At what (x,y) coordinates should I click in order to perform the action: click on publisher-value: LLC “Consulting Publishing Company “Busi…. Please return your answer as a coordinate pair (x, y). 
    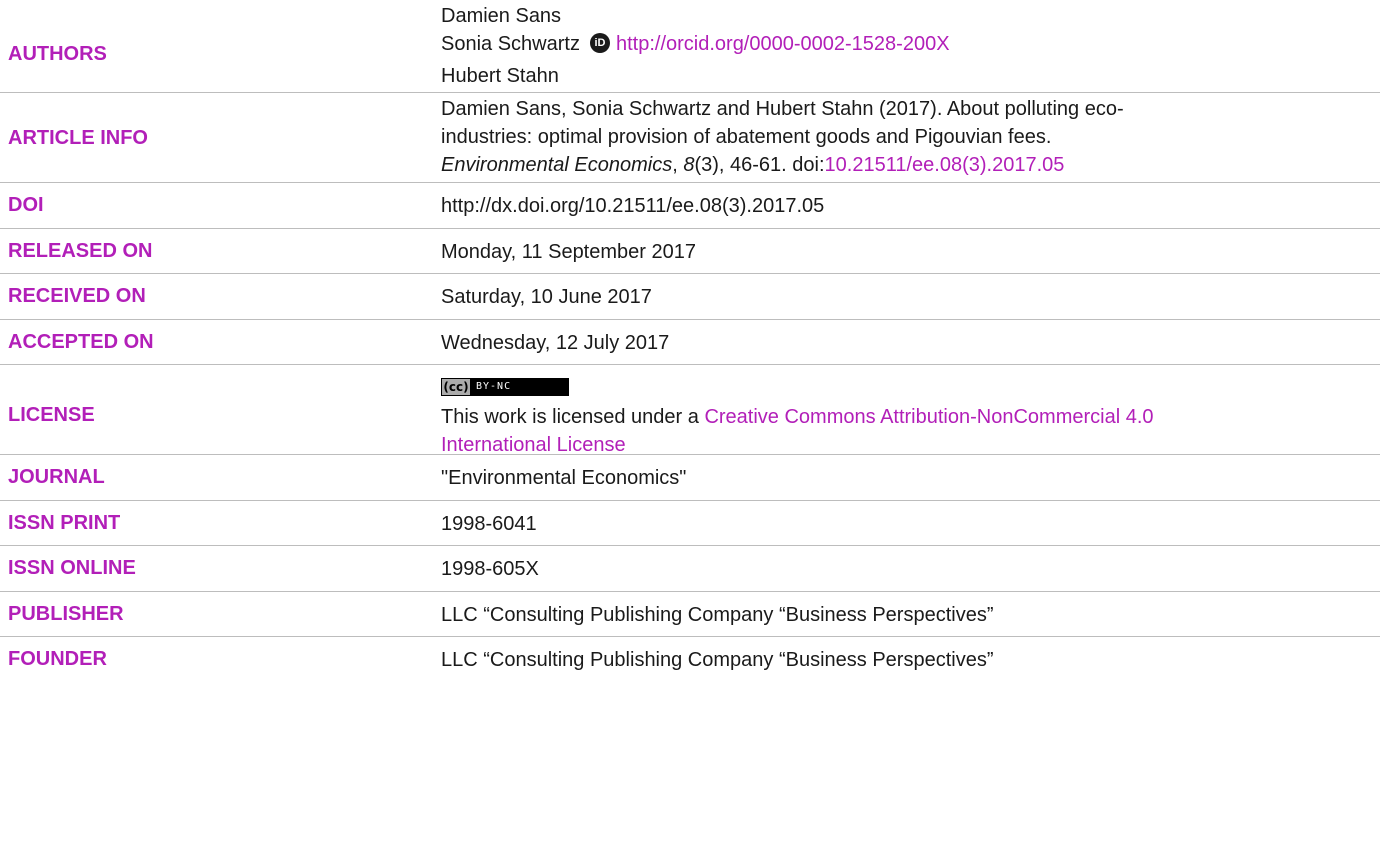
    Looking at the image, I should click on (717, 615).